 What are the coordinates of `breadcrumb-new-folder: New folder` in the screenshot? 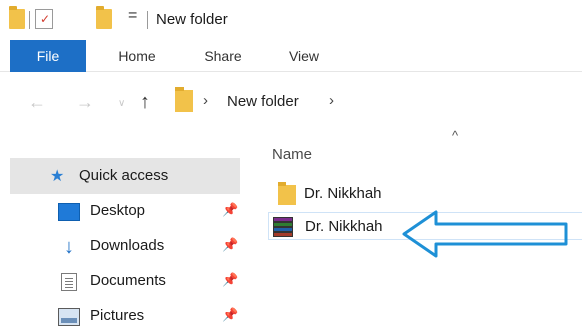 It's located at (263, 101).